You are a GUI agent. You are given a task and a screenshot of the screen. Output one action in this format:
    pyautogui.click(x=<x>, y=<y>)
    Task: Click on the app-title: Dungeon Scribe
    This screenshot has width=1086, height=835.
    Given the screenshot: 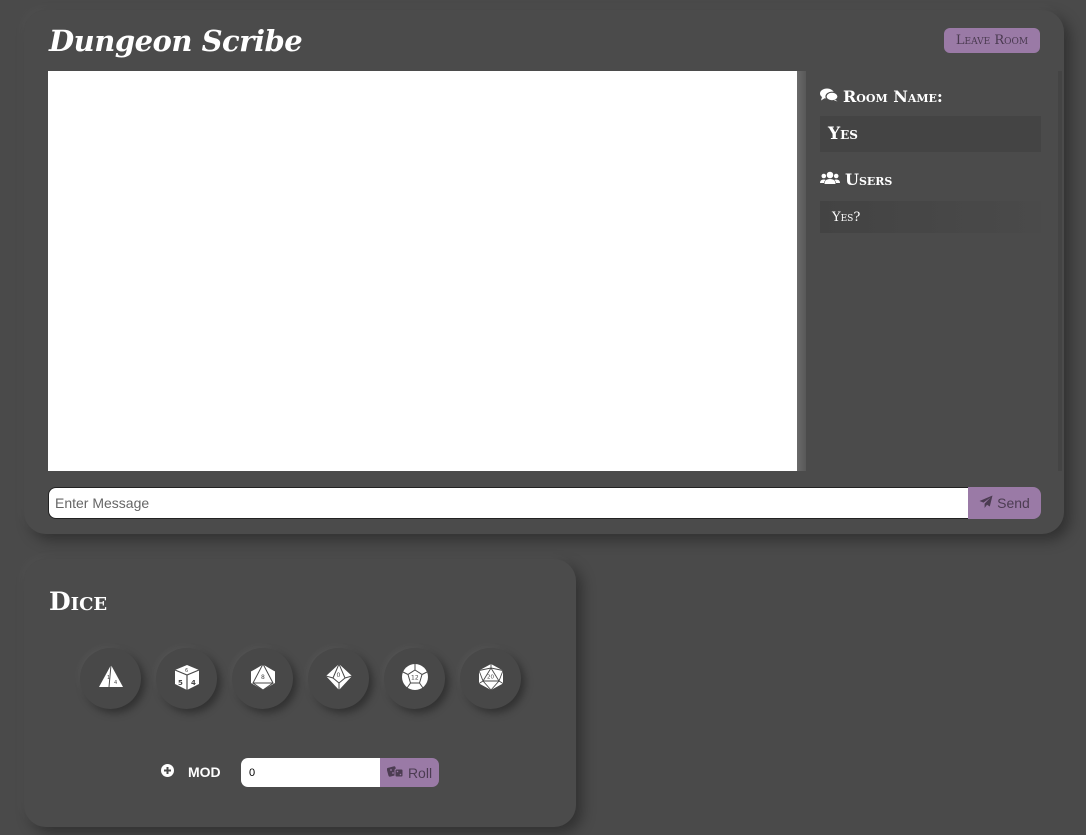 What is the action you would take?
    pyautogui.click(x=176, y=41)
    